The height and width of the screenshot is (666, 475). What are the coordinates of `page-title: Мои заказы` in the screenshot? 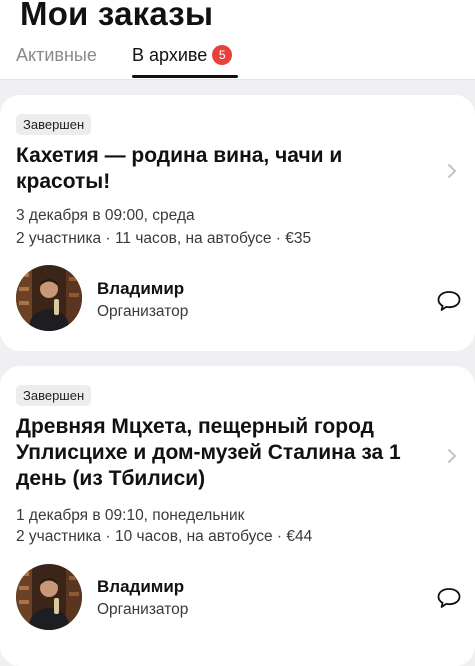 It's located at (117, 16).